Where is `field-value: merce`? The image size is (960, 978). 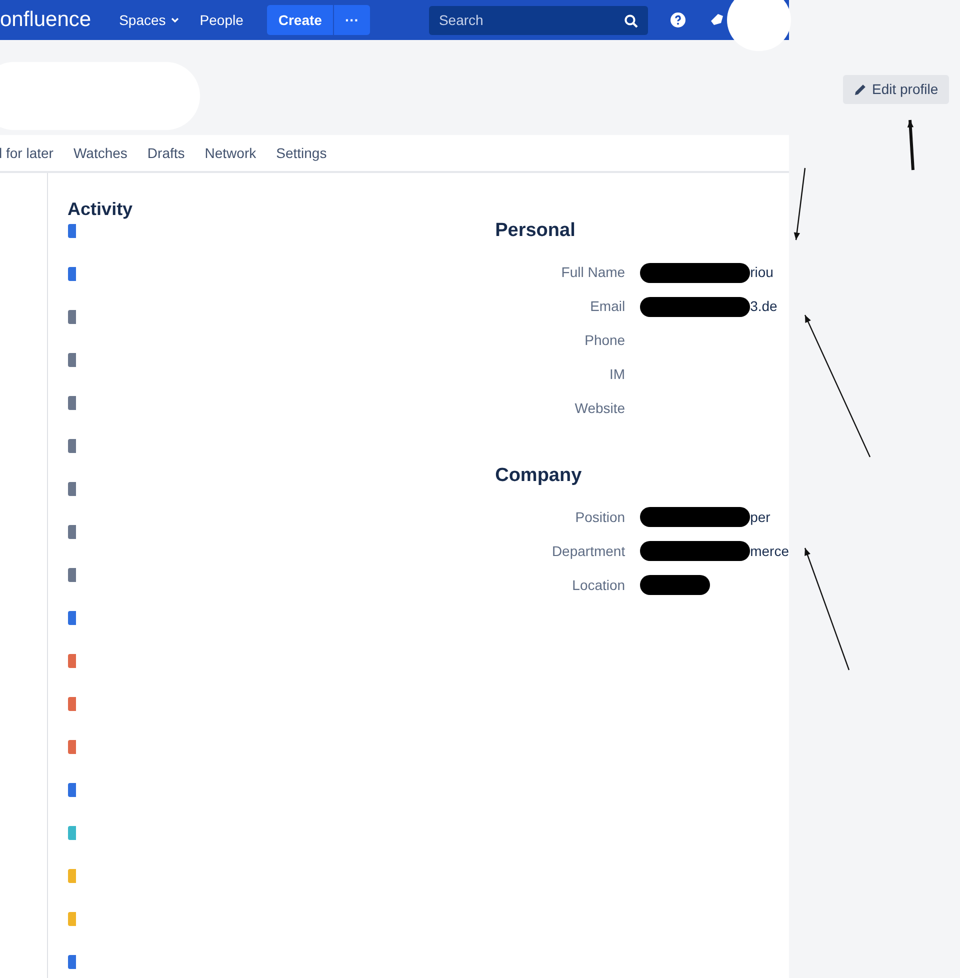
field-value: merce is located at coordinates (769, 551).